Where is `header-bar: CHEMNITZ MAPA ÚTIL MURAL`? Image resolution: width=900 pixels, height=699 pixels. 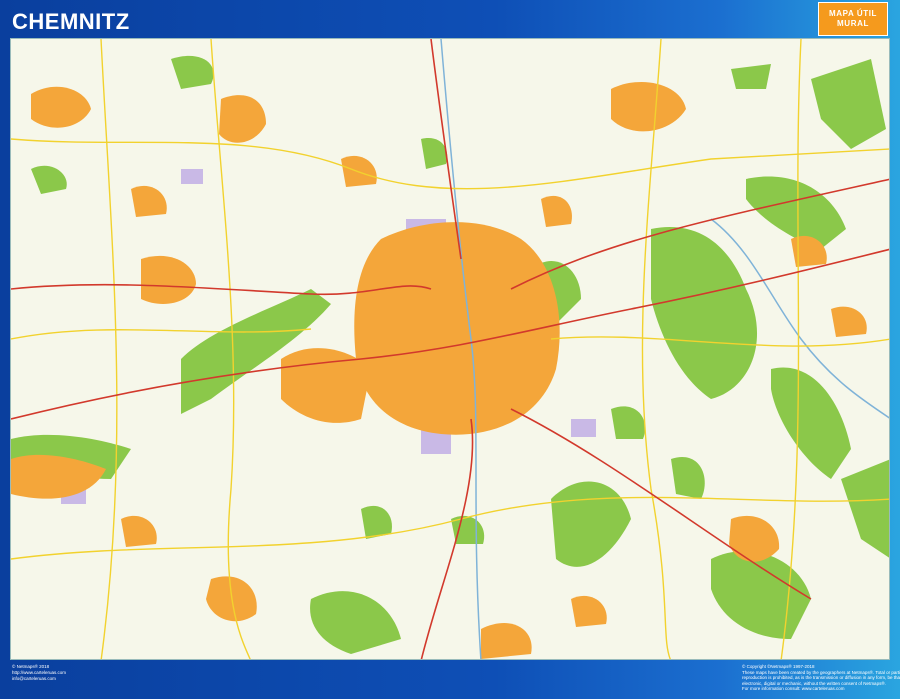
header-bar: CHEMNITZ MAPA ÚTIL MURAL is located at coordinates (450, 19).